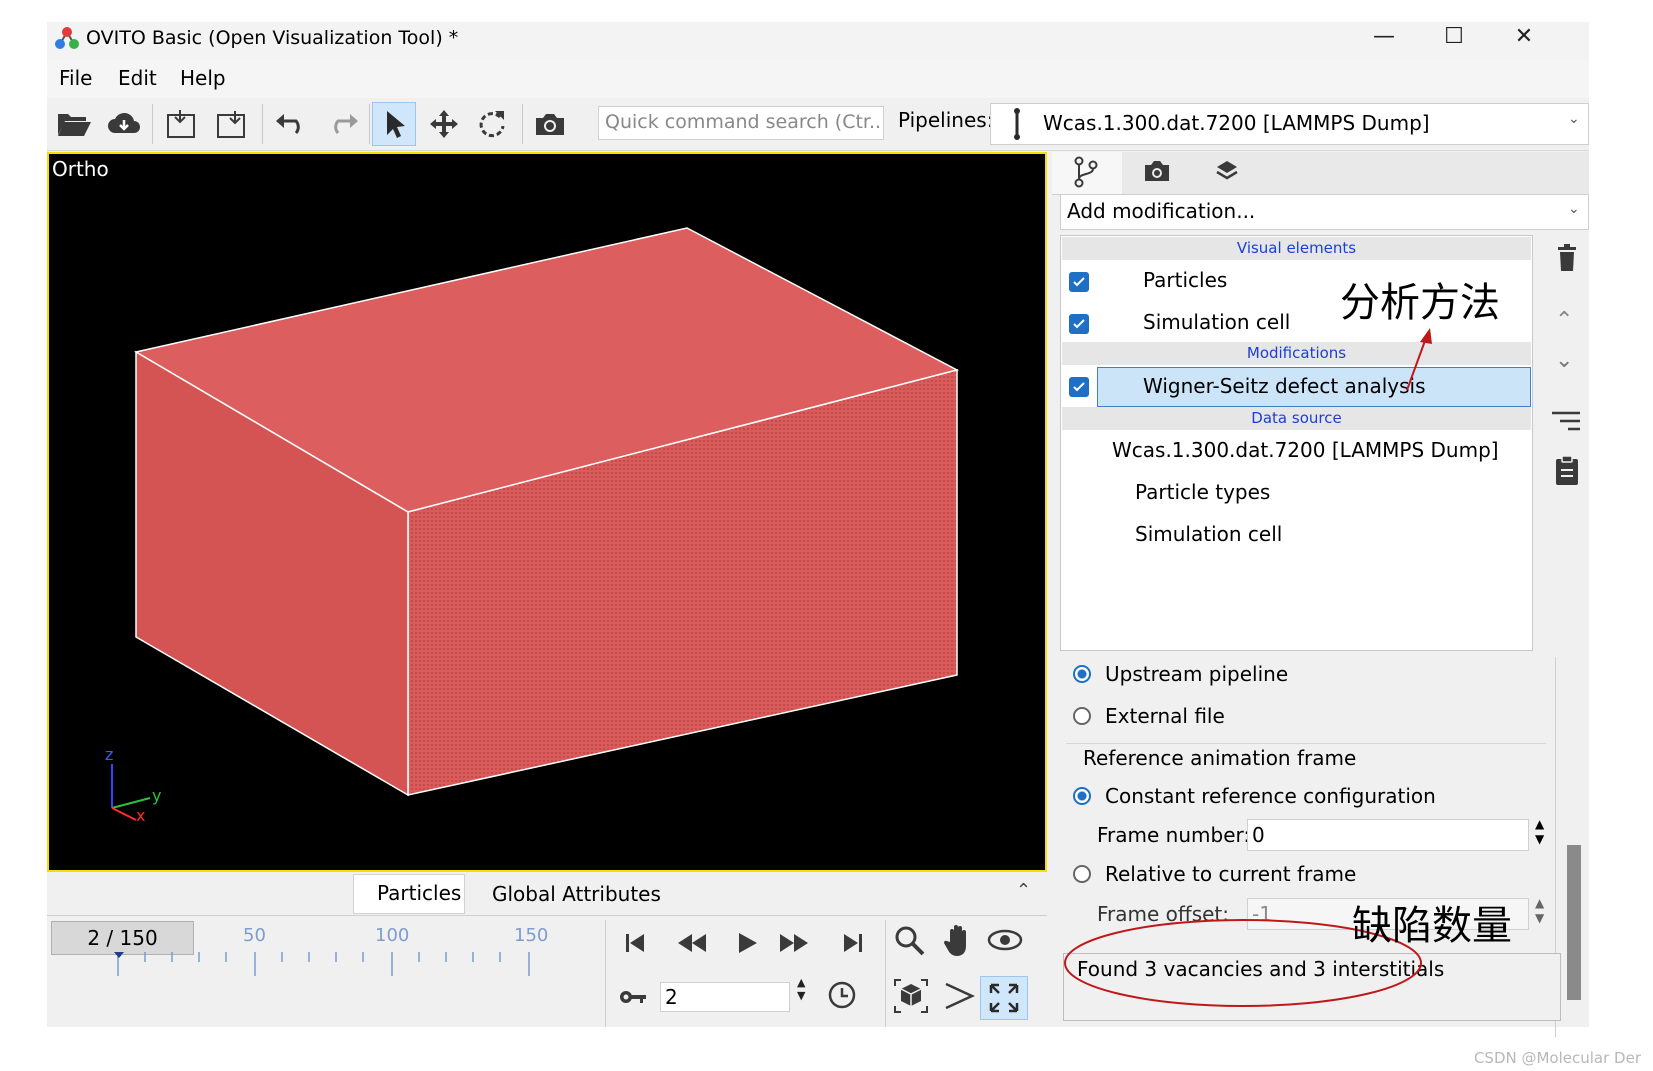 Image resolution: width=1653 pixels, height=1071 pixels. What do you see at coordinates (550, 124) in the screenshot?
I see `render-camera-icon` at bounding box center [550, 124].